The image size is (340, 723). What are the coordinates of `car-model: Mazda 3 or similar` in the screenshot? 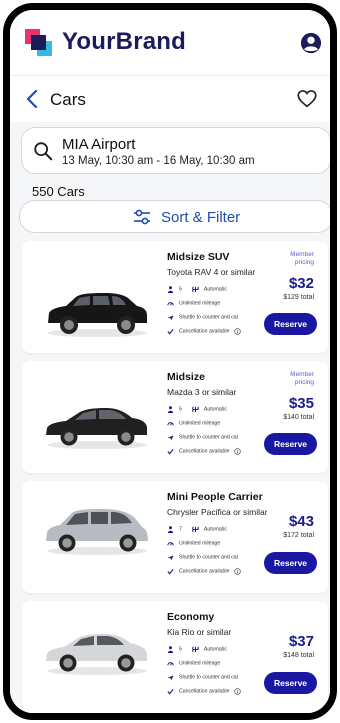 It's located at (202, 392).